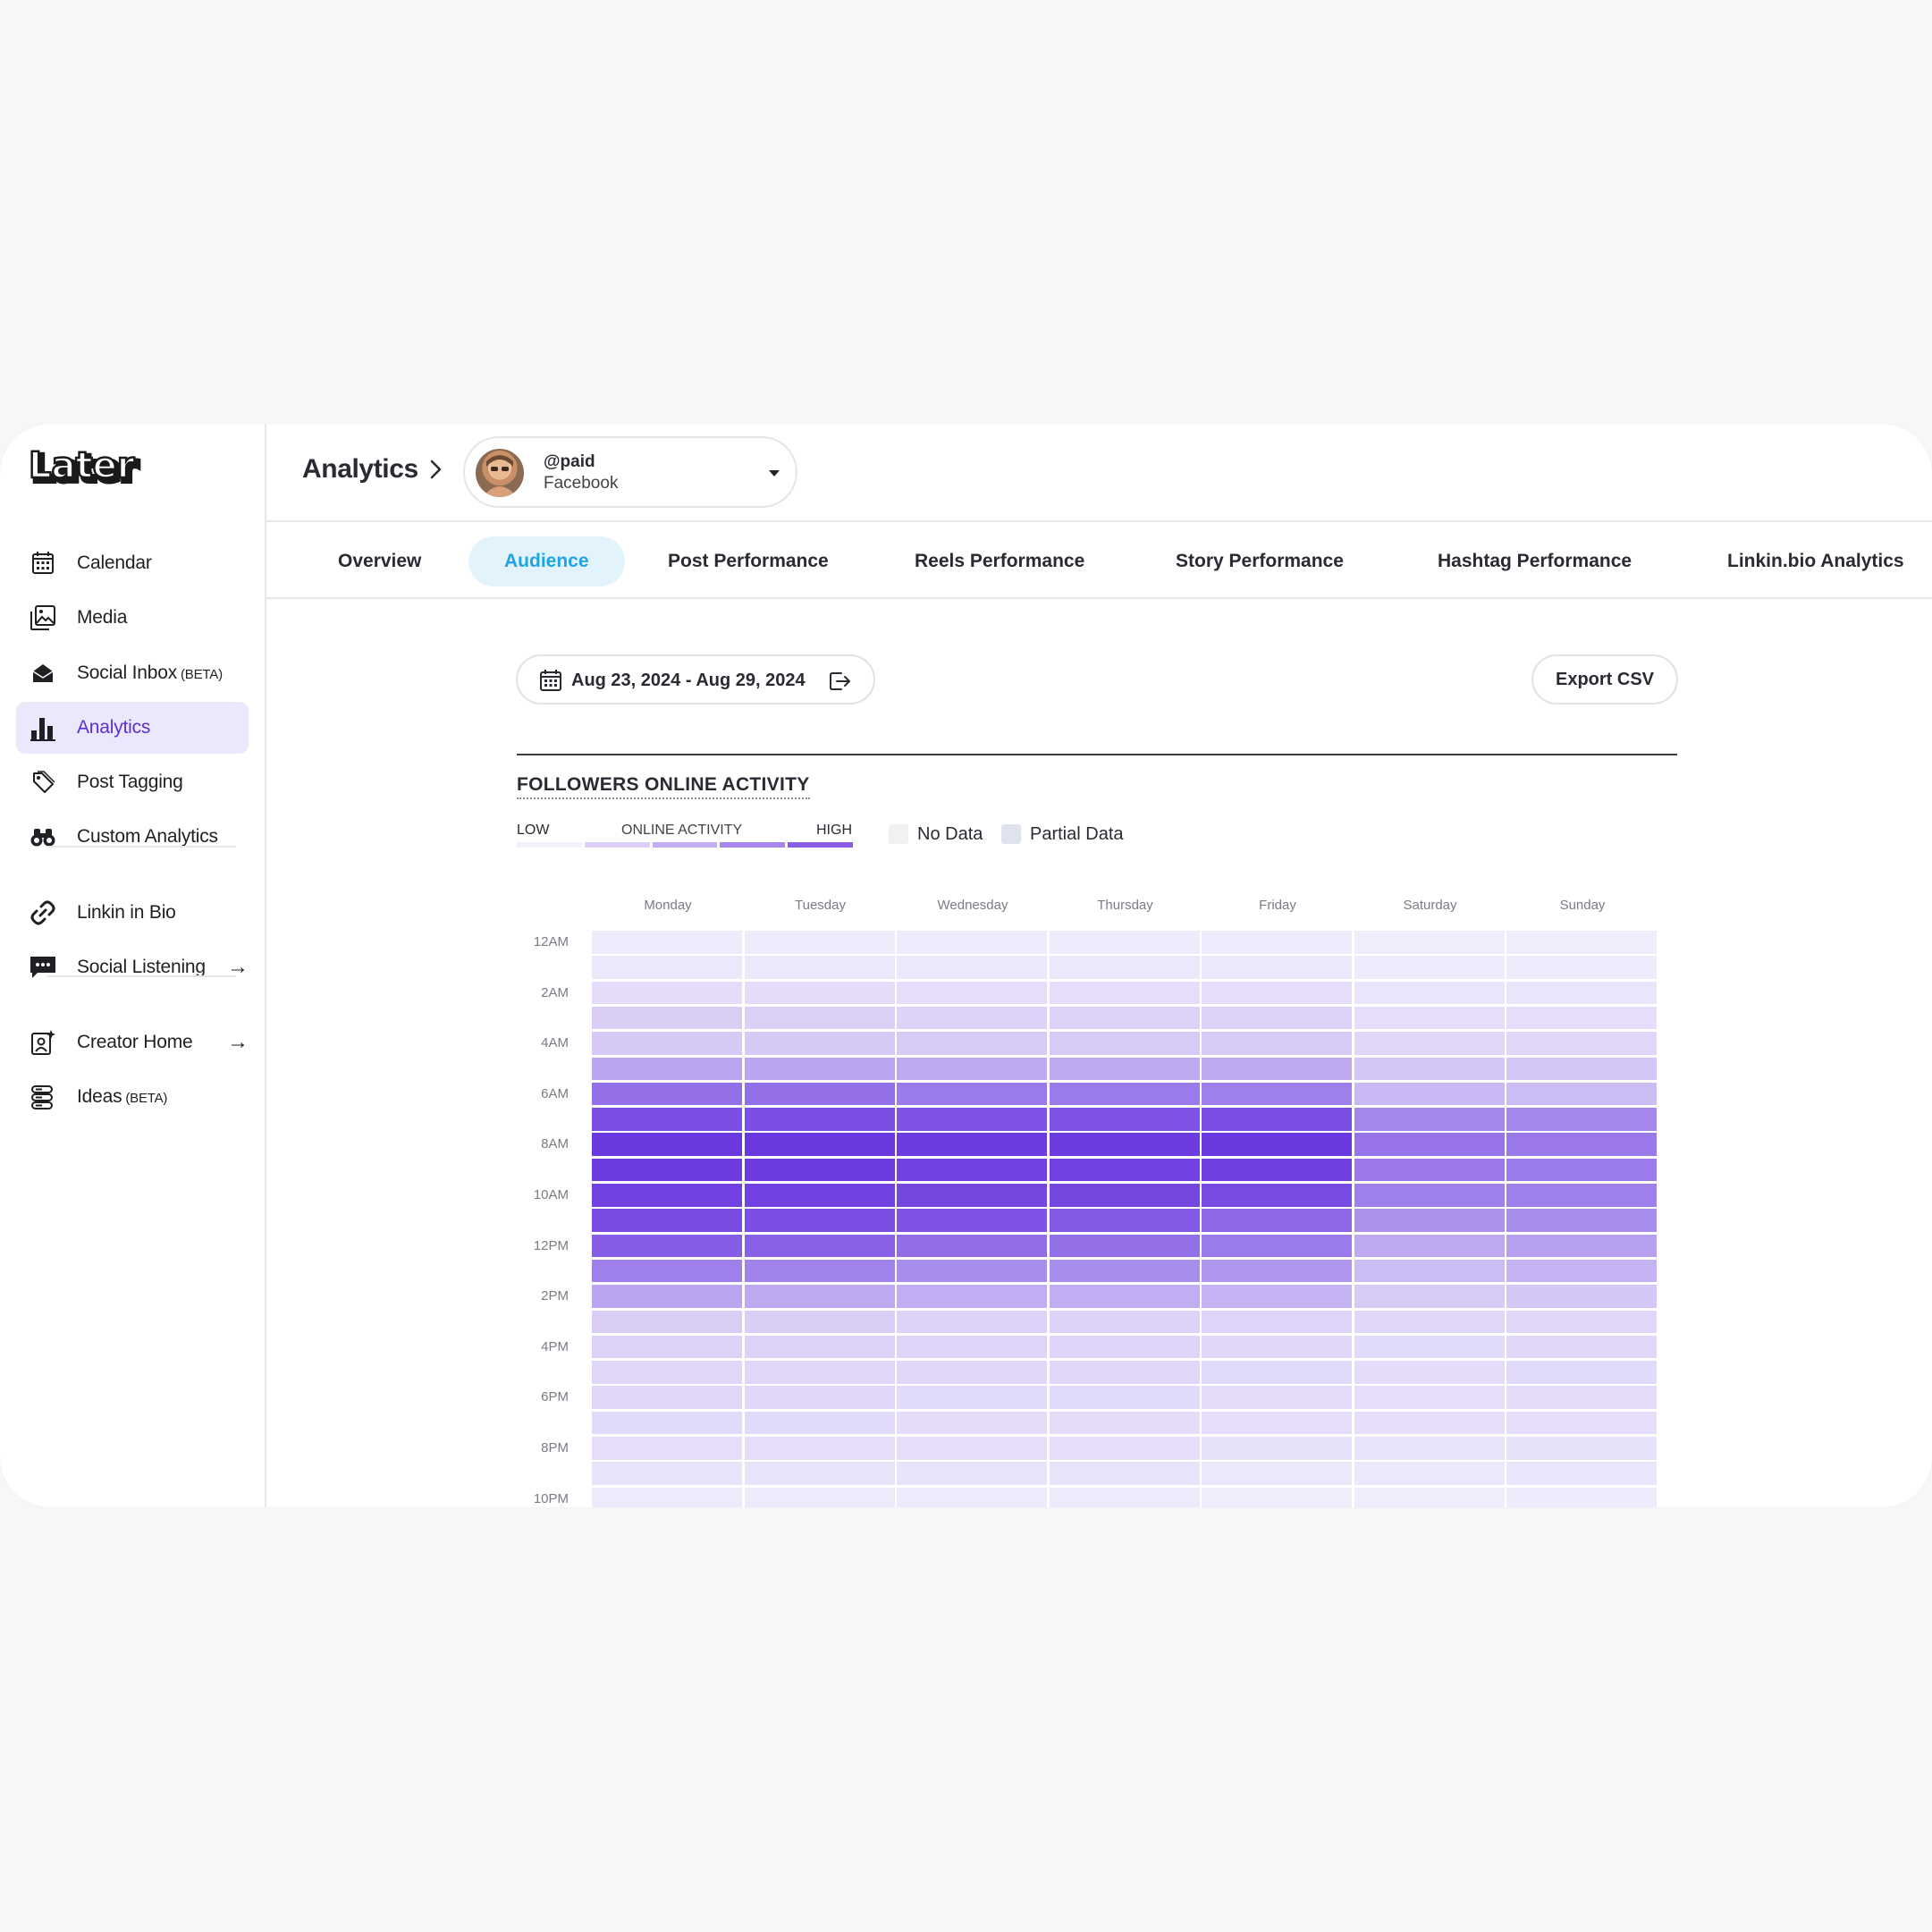 The height and width of the screenshot is (1932, 1932). What do you see at coordinates (379, 561) in the screenshot?
I see `tab-overview: Overview` at bounding box center [379, 561].